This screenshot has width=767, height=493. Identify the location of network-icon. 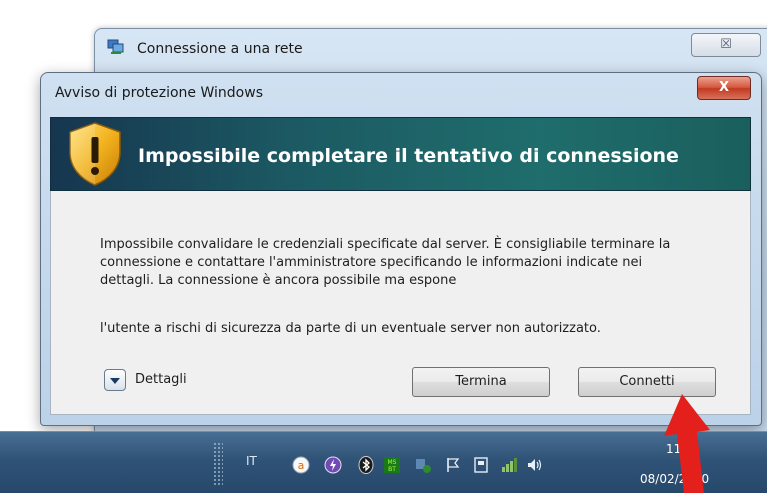
(509, 465).